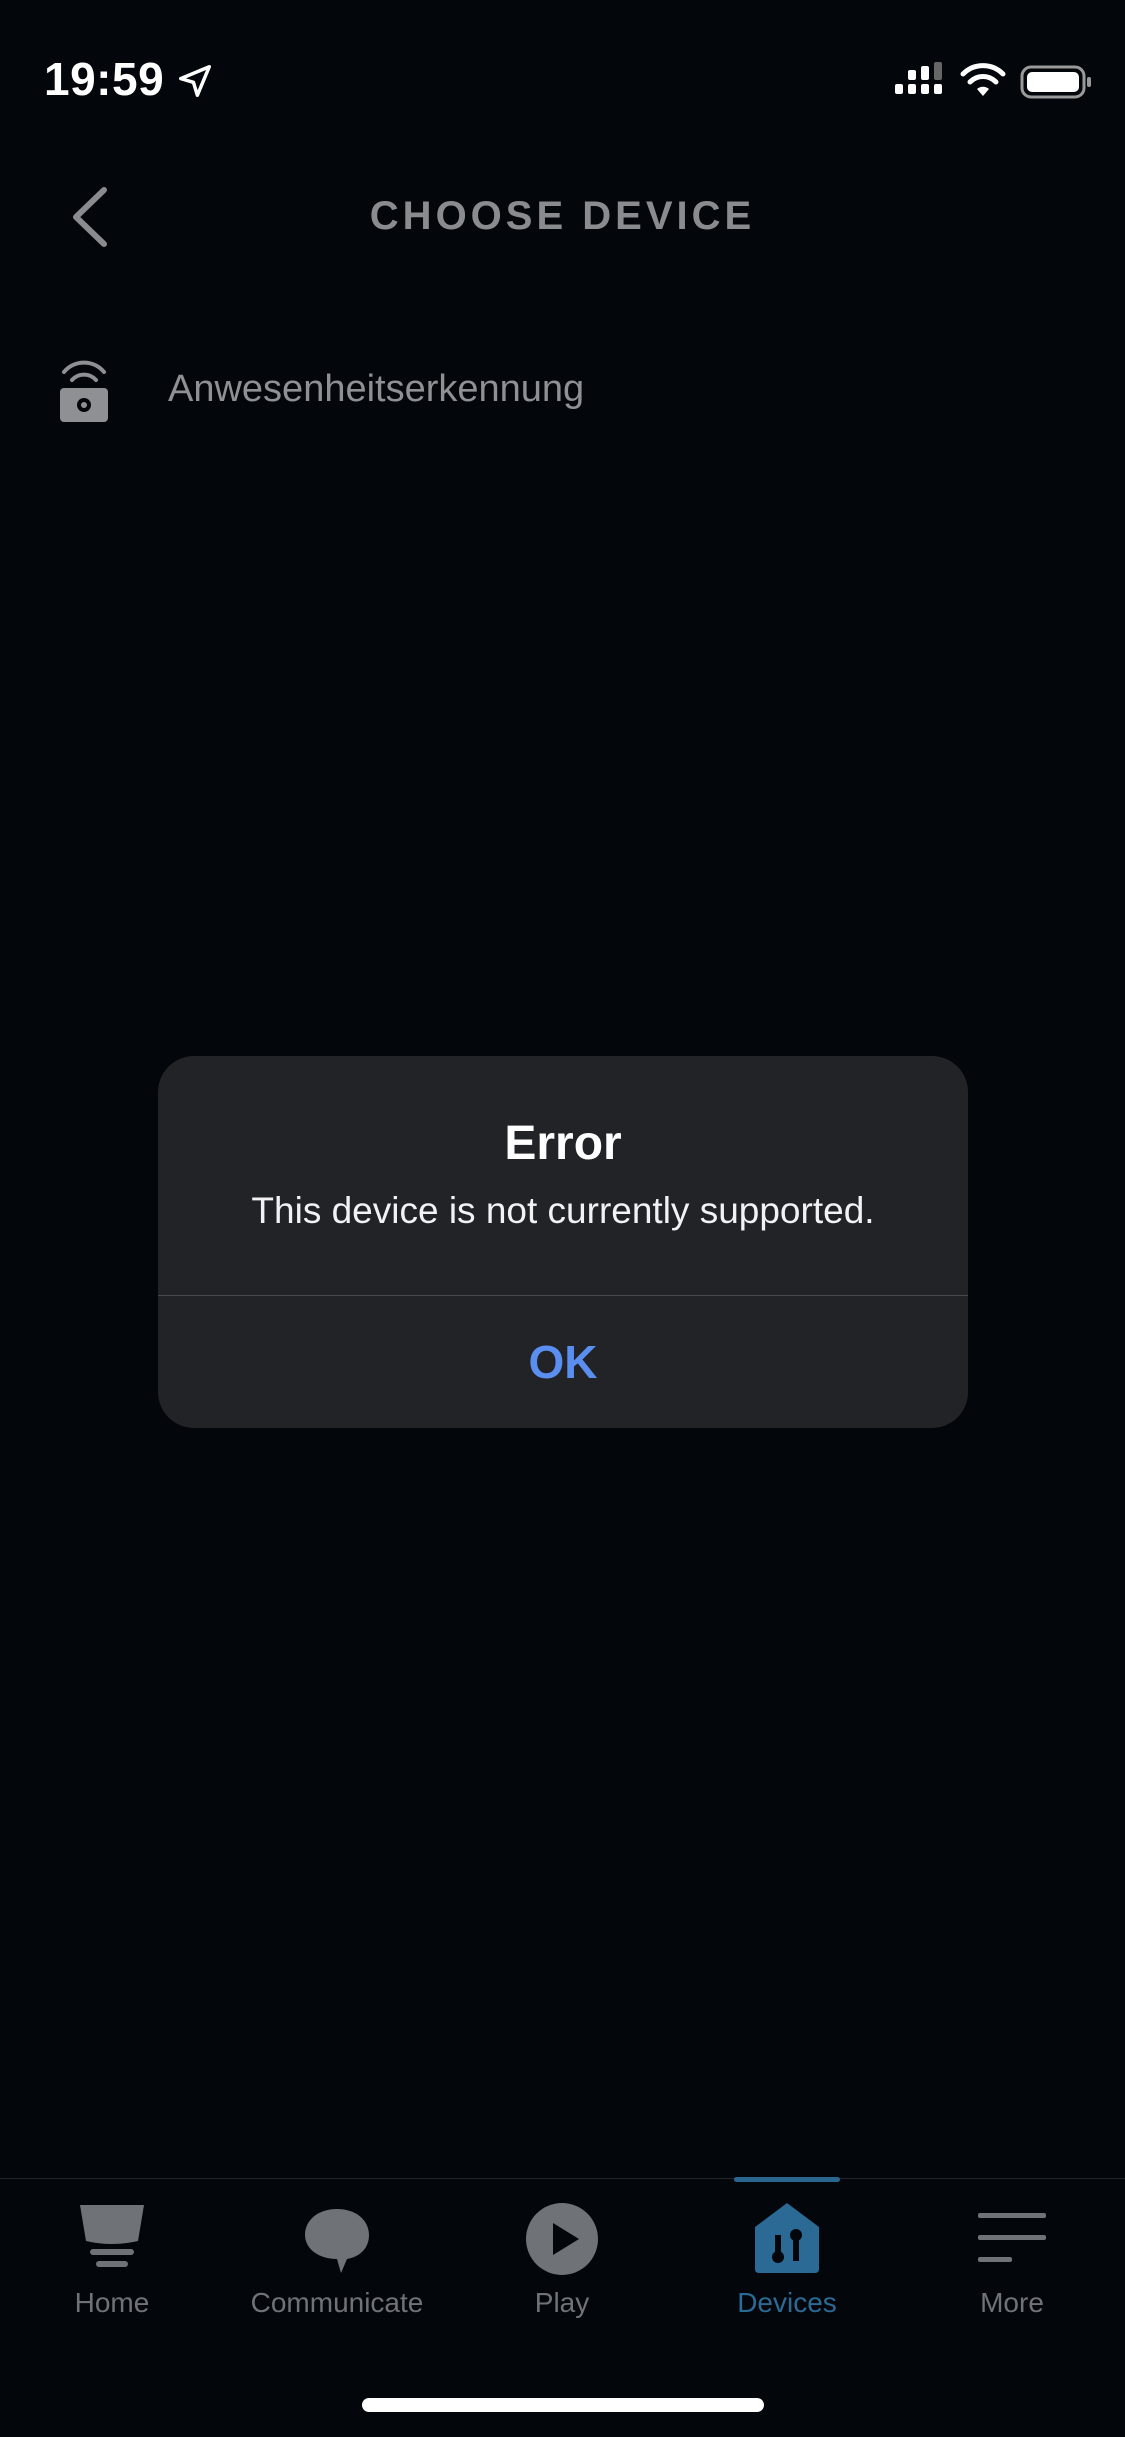  I want to click on tab-label: Play, so click(562, 2302).